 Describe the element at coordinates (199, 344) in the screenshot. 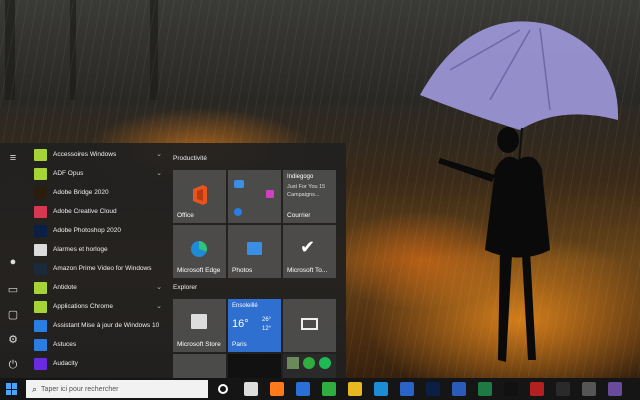

I see `tile-label: Microsoft Store` at that location.